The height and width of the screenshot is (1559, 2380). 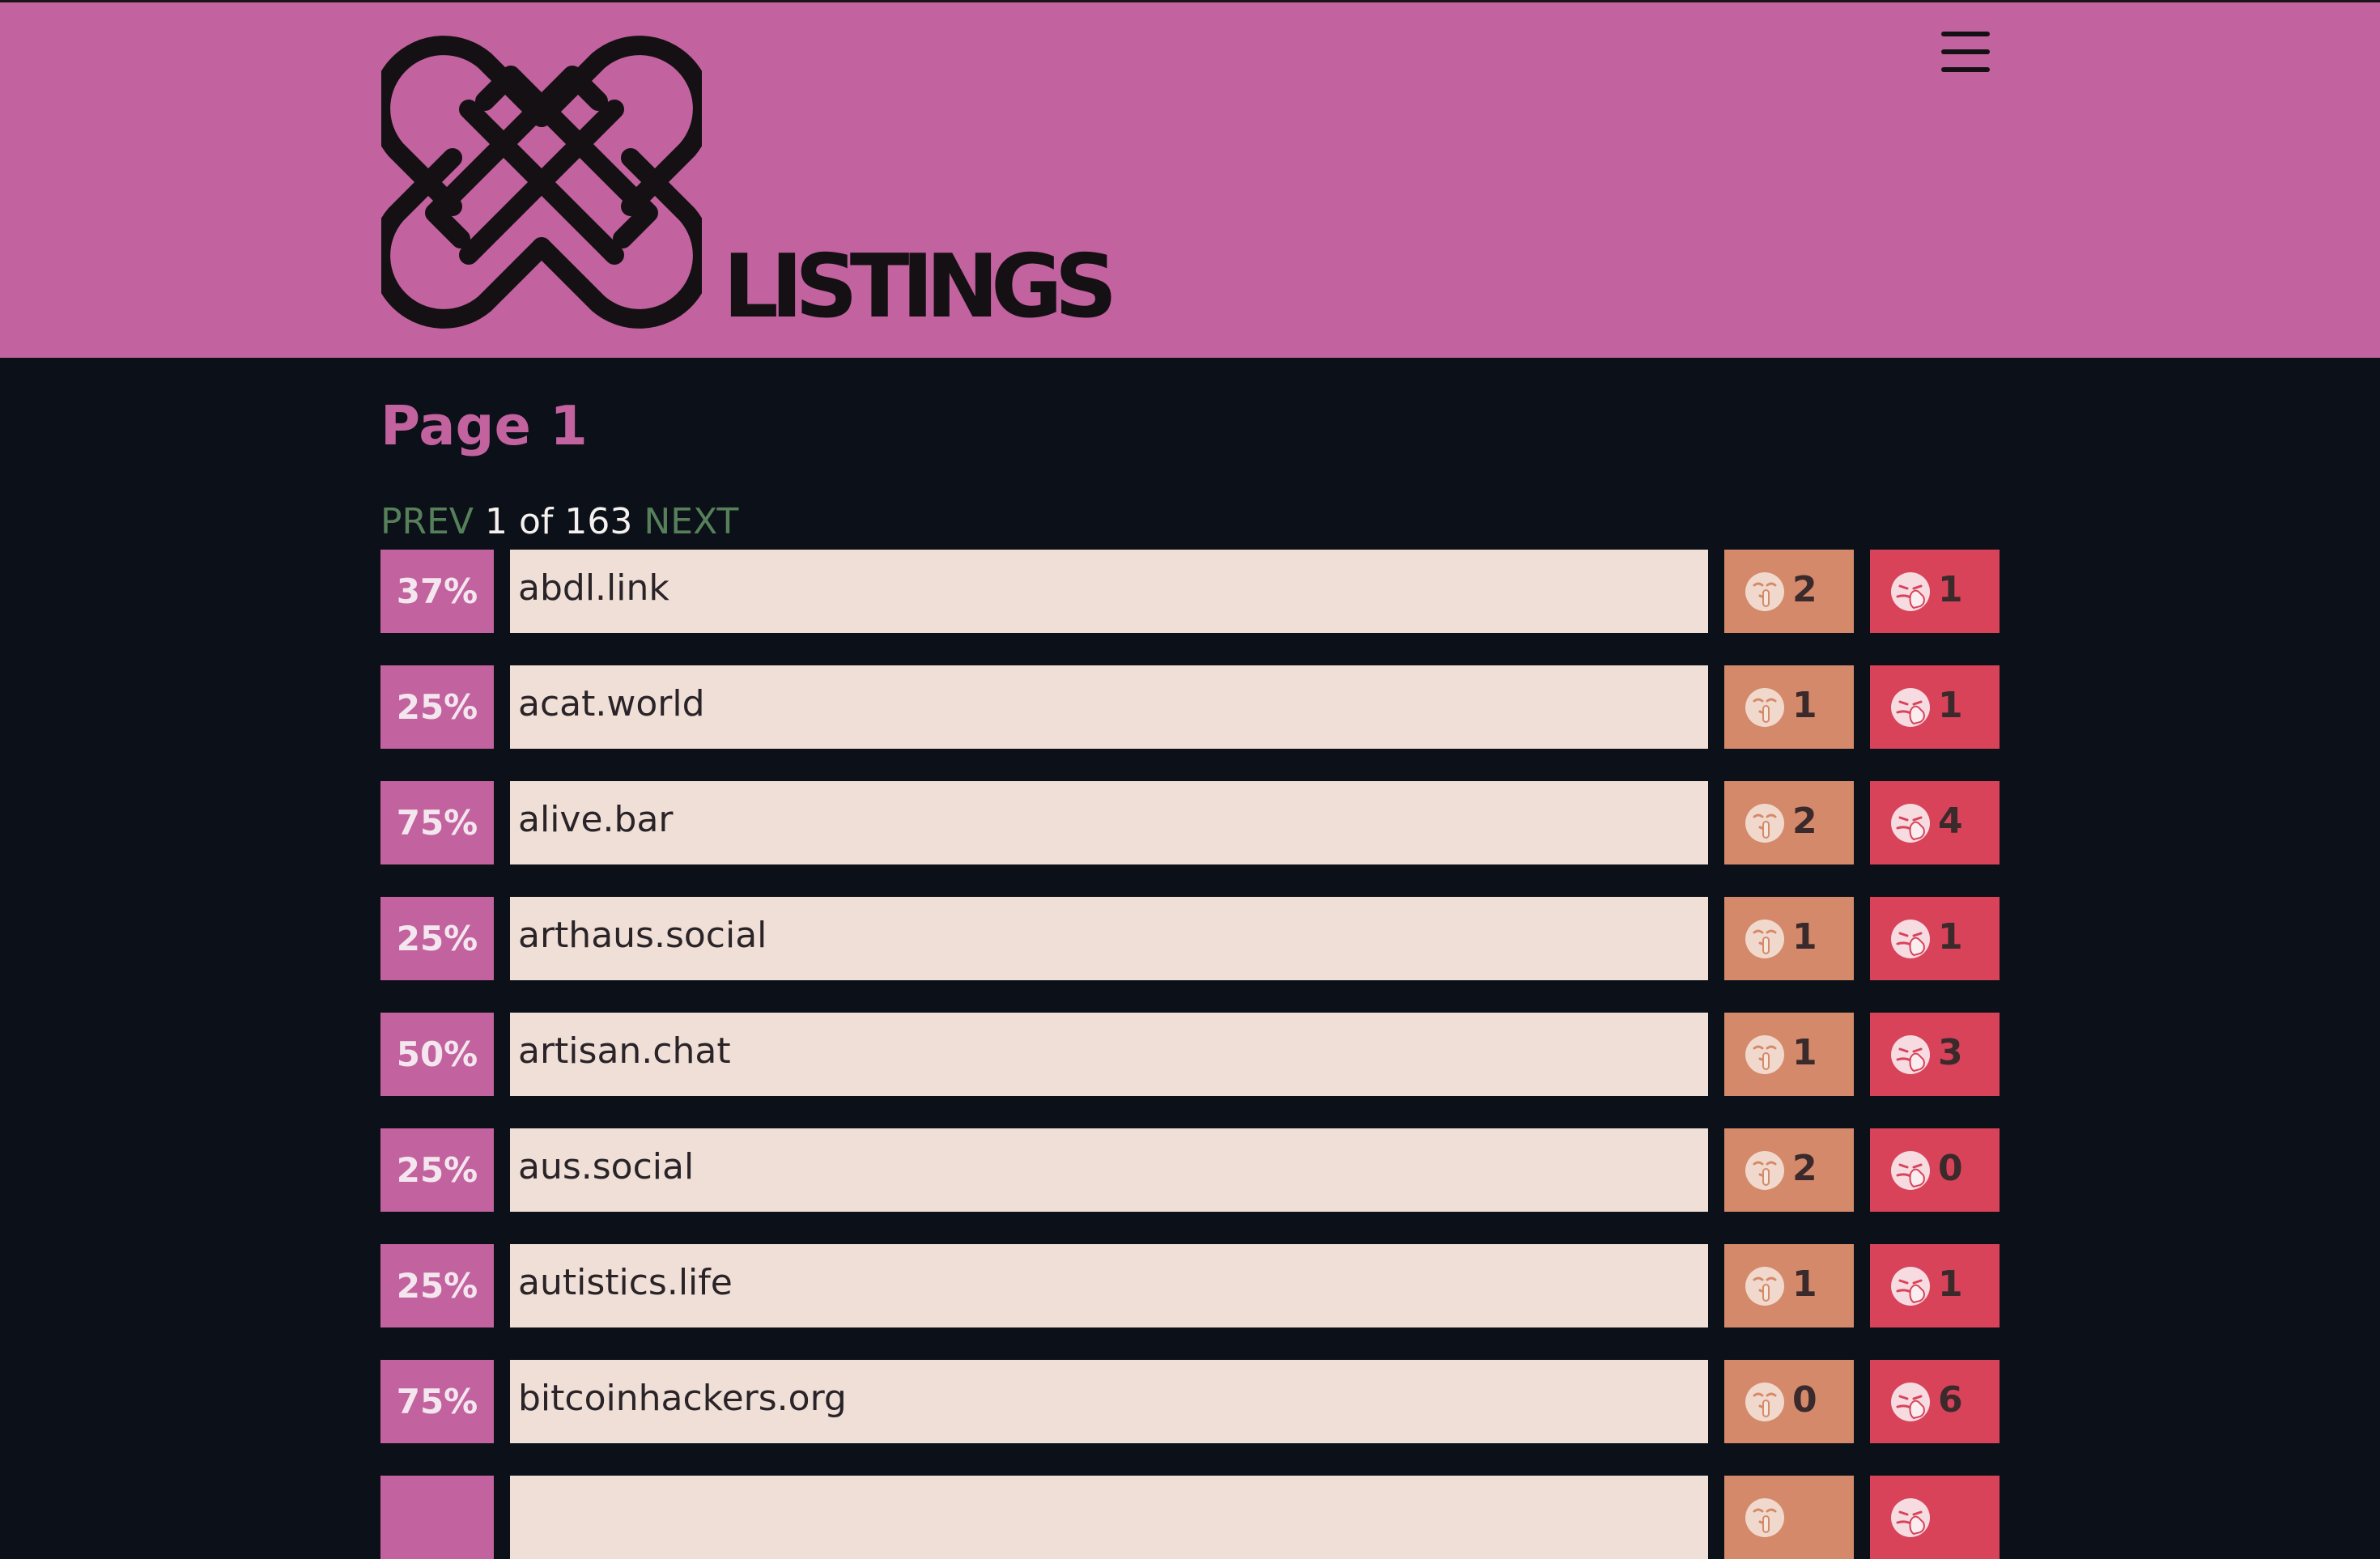 What do you see at coordinates (1109, 822) in the screenshot?
I see `instance-domain-link: alive.bar` at bounding box center [1109, 822].